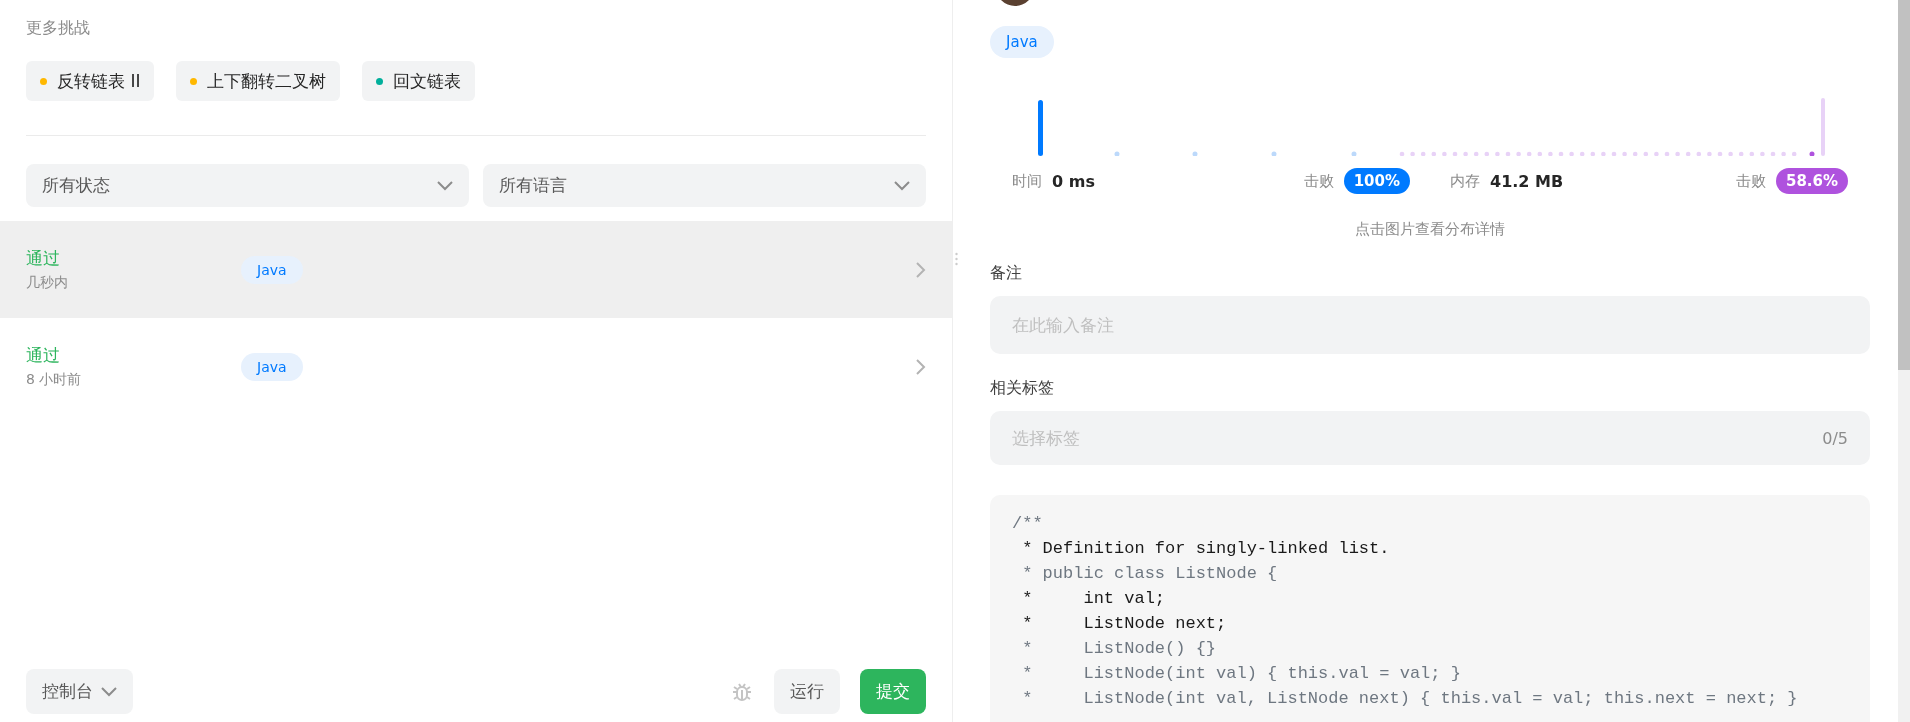 Image resolution: width=1910 pixels, height=722 pixels. I want to click on code-line: /**, so click(1028, 524).